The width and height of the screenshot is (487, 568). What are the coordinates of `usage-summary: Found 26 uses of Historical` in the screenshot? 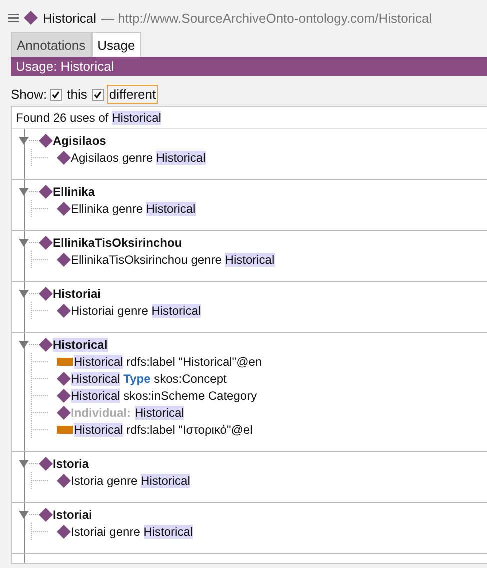 It's located at (89, 118).